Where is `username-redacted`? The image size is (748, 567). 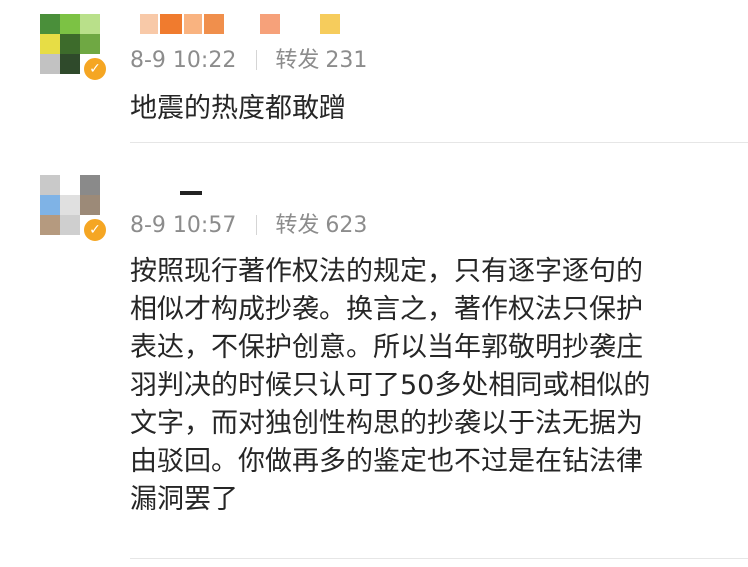 username-redacted is located at coordinates (240, 27).